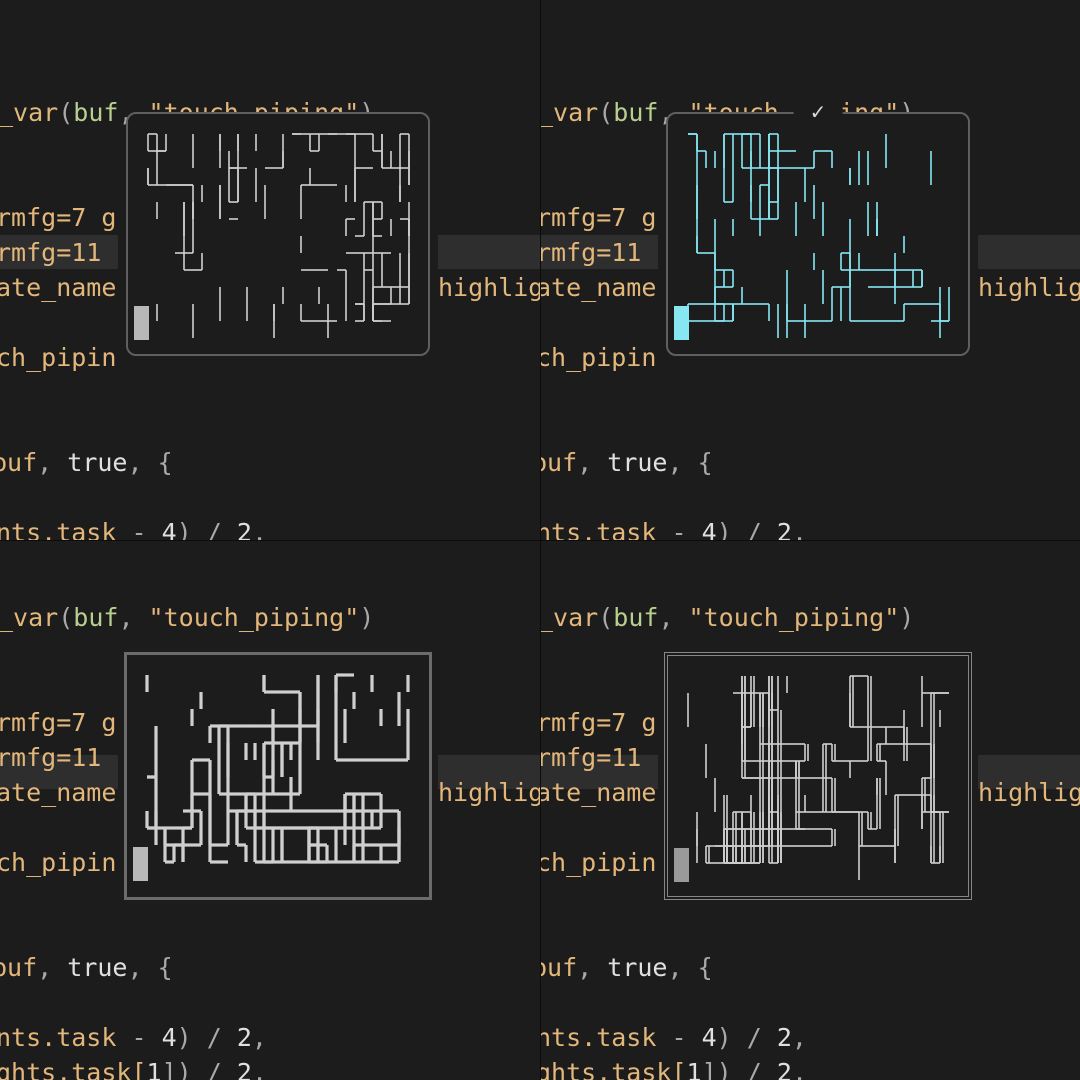  I want to click on pane-rounded-cyan-popup: ✓, so click(818, 228).